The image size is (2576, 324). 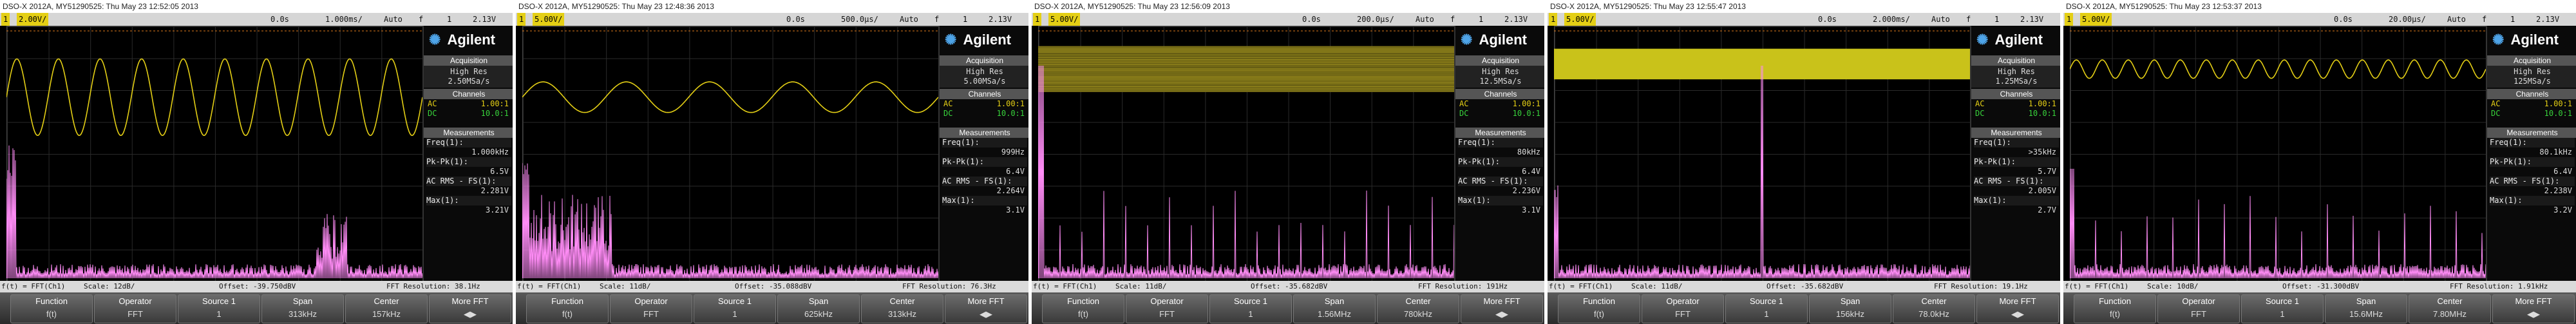 What do you see at coordinates (1010, 113) in the screenshot?
I see `channel-dc-probe: 10.0:1` at bounding box center [1010, 113].